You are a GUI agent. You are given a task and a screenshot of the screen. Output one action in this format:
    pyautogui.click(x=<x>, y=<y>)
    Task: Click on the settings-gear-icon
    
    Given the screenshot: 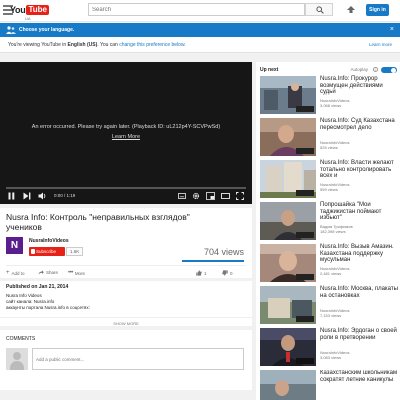 What is the action you would take?
    pyautogui.click(x=196, y=196)
    